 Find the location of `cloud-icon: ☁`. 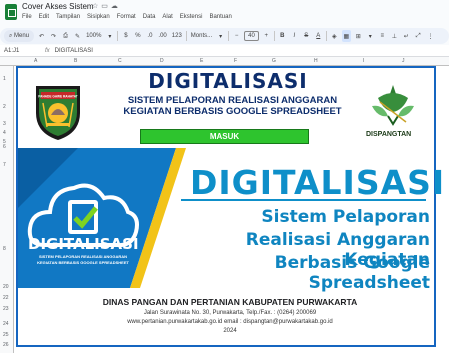

cloud-icon: ☁ is located at coordinates (116, 6).